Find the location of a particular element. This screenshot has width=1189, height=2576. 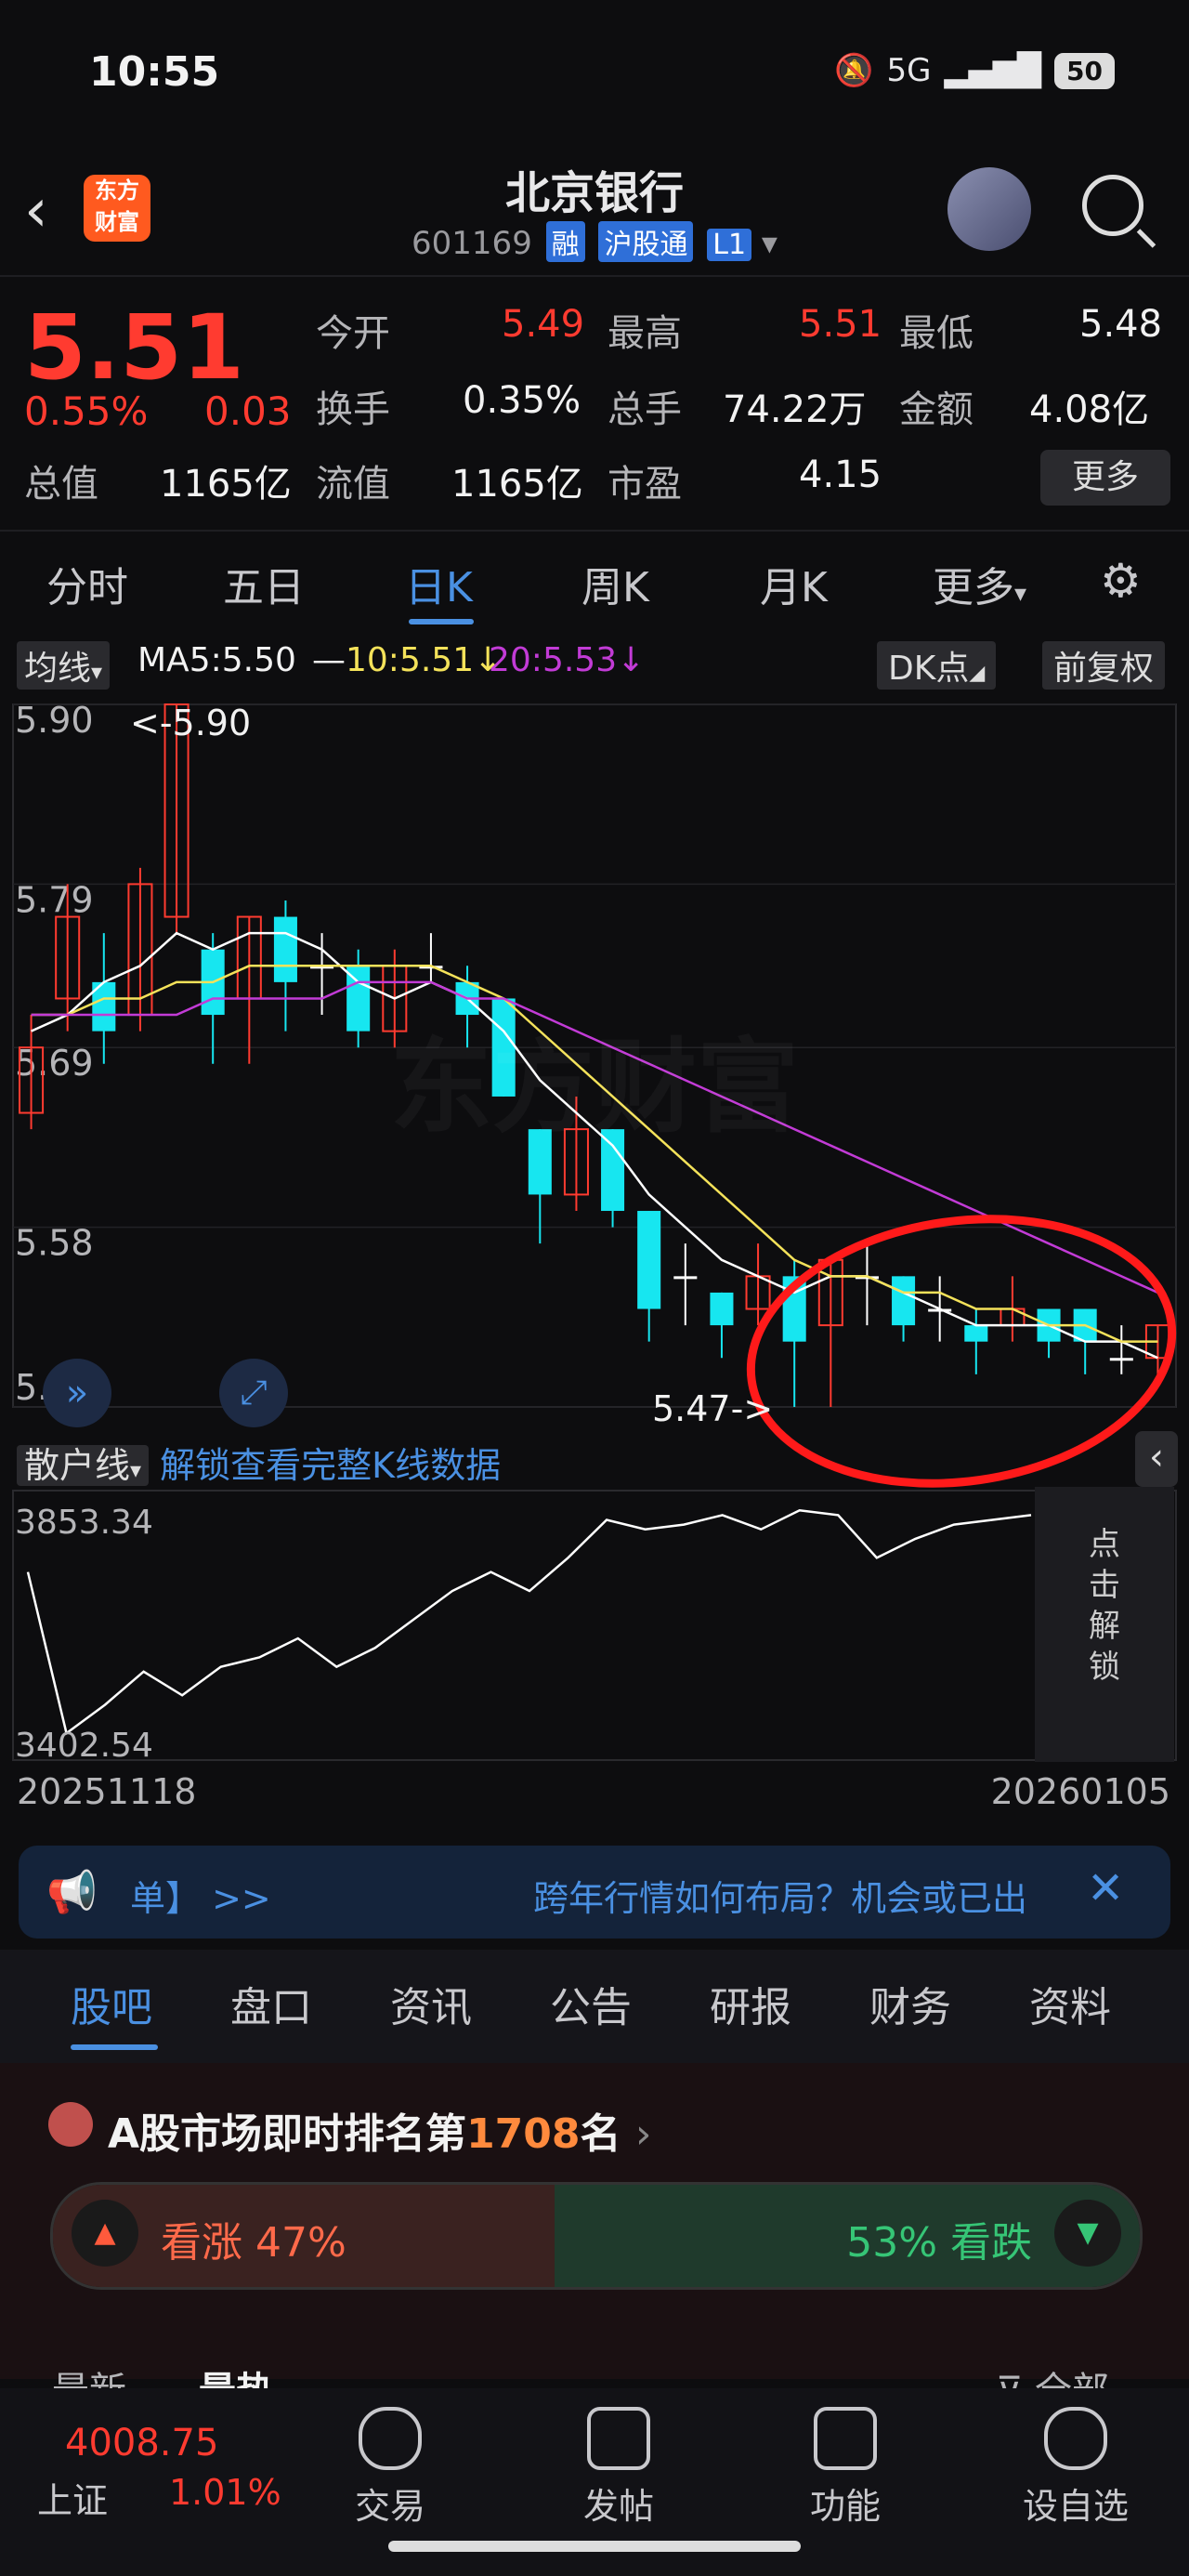

high-label: <-5.90 is located at coordinates (191, 723).